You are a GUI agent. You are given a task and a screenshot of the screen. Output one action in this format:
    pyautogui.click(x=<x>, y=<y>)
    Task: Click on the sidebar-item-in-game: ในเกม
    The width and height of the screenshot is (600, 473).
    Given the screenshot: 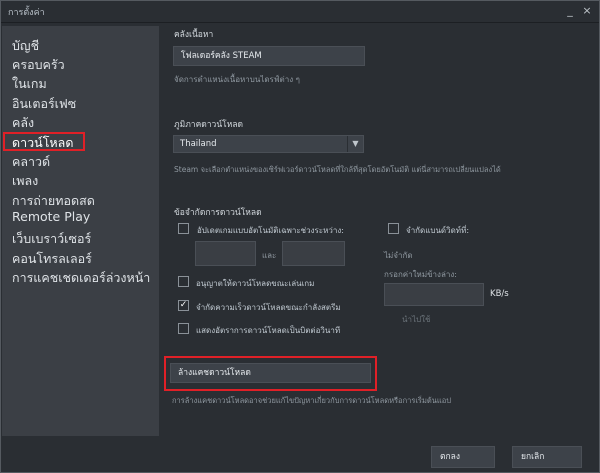 What is the action you would take?
    pyautogui.click(x=29, y=84)
    